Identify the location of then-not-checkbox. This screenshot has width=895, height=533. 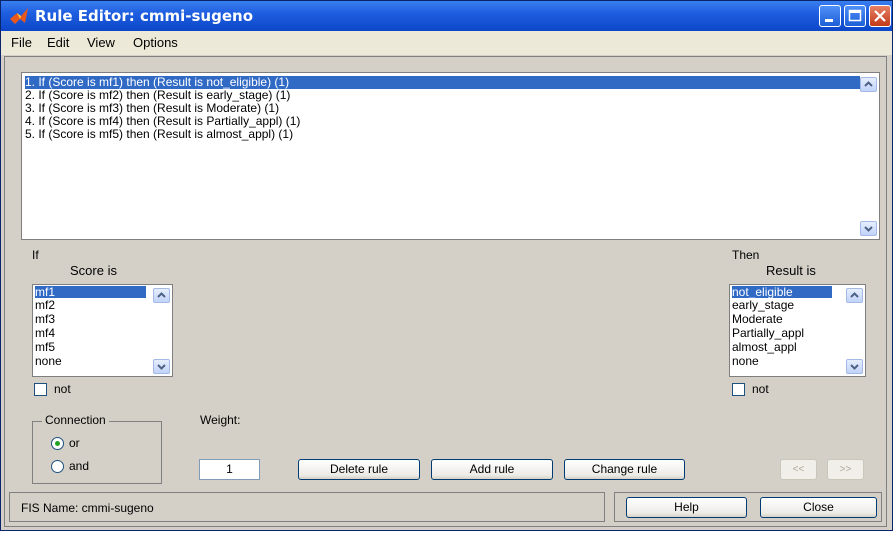
(738, 389).